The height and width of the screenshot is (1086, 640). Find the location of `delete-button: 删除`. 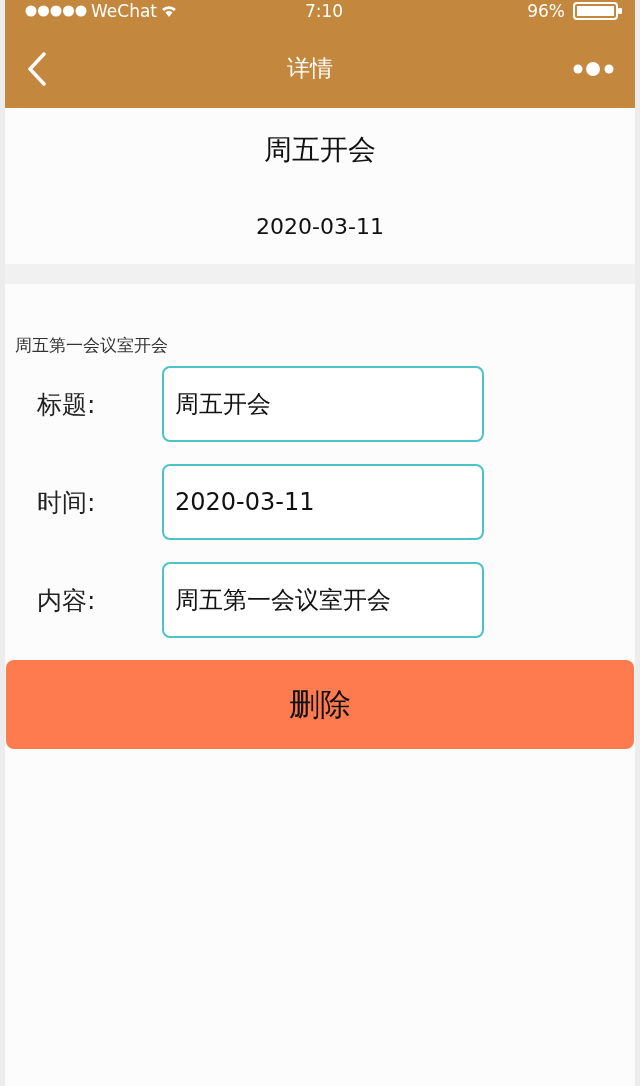

delete-button: 删除 is located at coordinates (320, 704).